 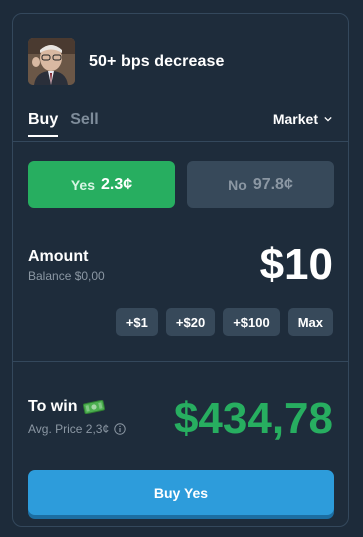 What do you see at coordinates (253, 418) in the screenshot?
I see `to-win-value: $434,78` at bounding box center [253, 418].